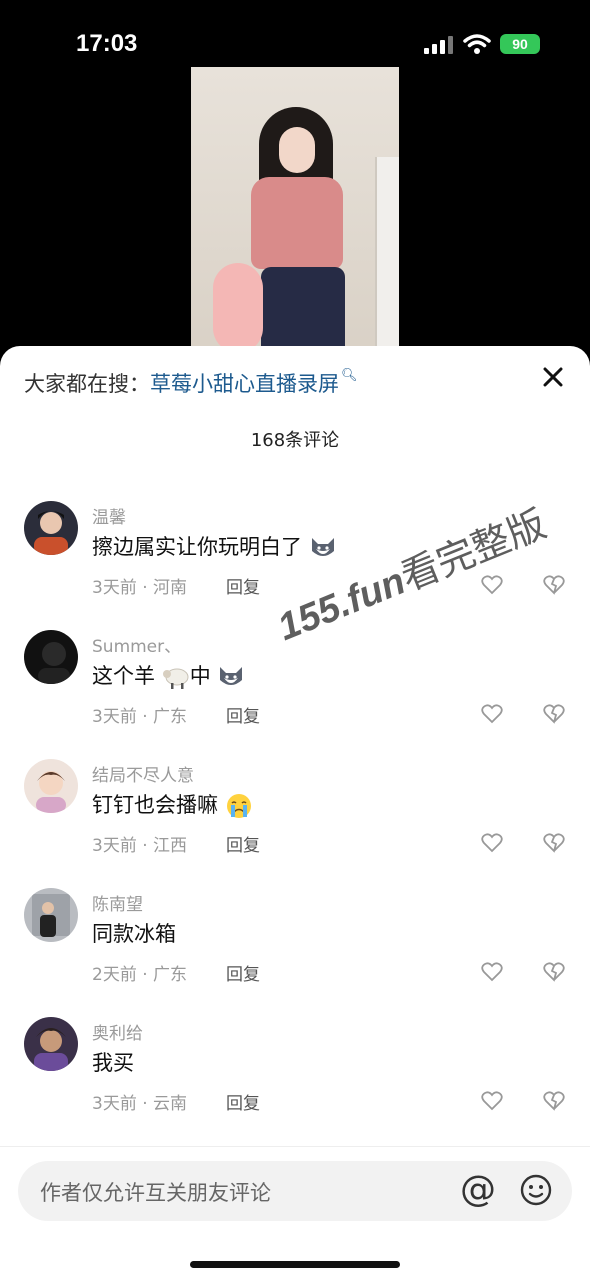 The width and height of the screenshot is (590, 1281). I want to click on comment-text-content: 钉钉也会播嘛, so click(155, 805).